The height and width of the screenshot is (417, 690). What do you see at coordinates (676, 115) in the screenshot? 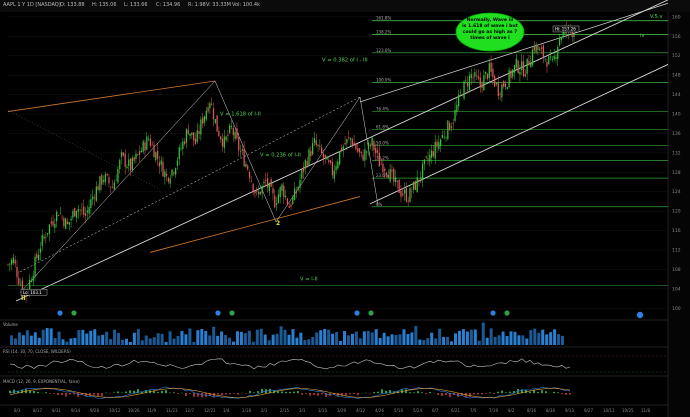
I see `y-tick-label: 140` at bounding box center [676, 115].